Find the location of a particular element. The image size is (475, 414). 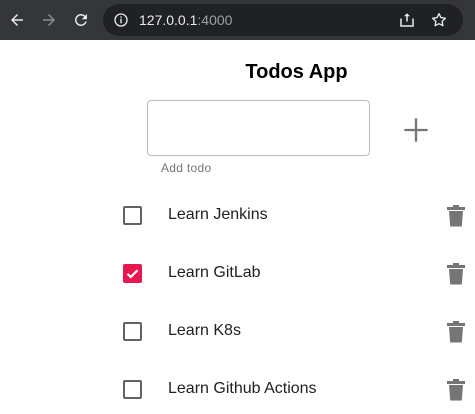

add-todo-button is located at coordinates (416, 130).